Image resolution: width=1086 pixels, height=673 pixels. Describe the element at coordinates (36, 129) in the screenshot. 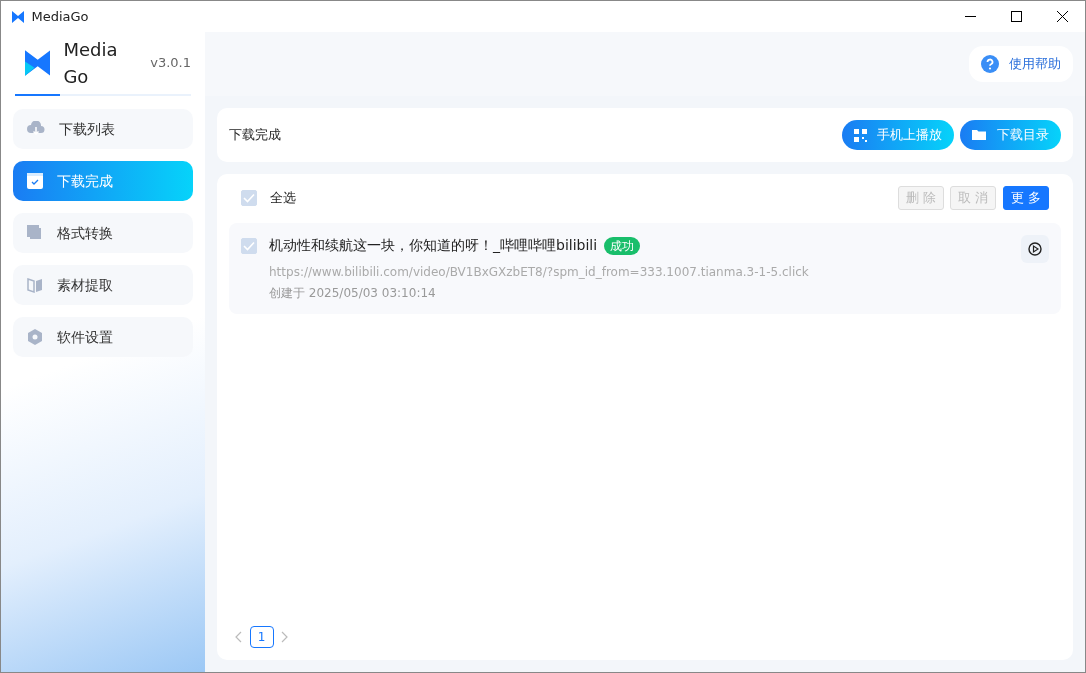

I see `cloud-download-icon` at that location.